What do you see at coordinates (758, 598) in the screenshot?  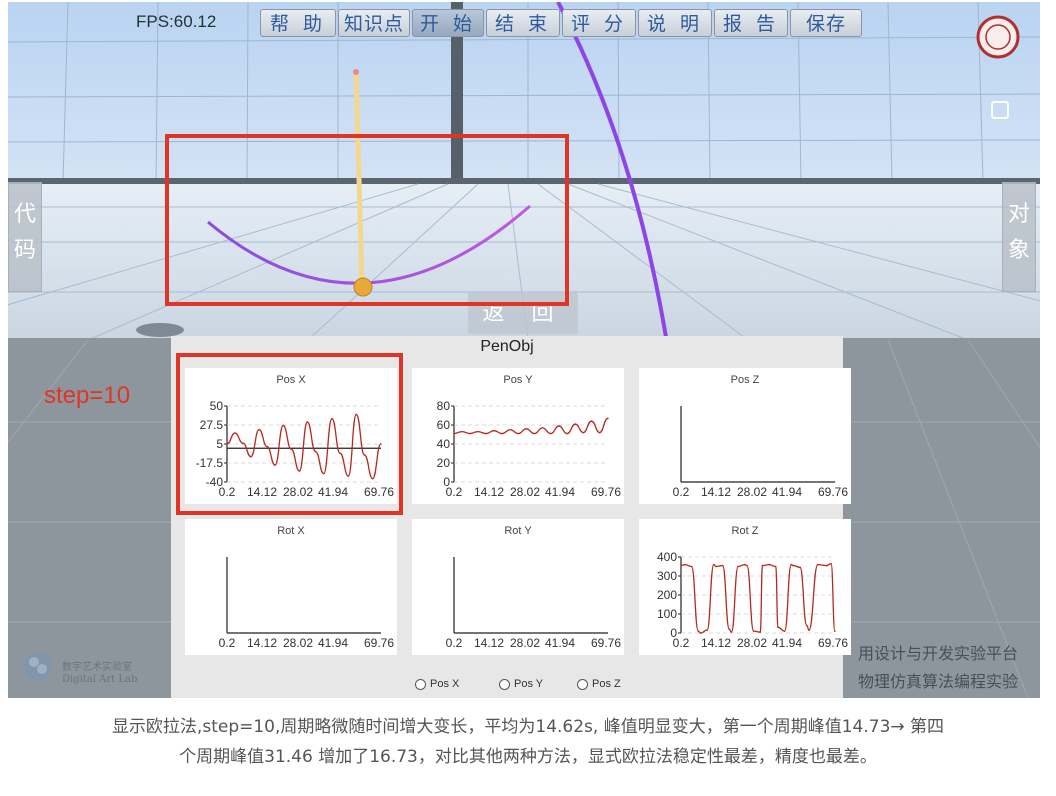 I see `series-line` at bounding box center [758, 598].